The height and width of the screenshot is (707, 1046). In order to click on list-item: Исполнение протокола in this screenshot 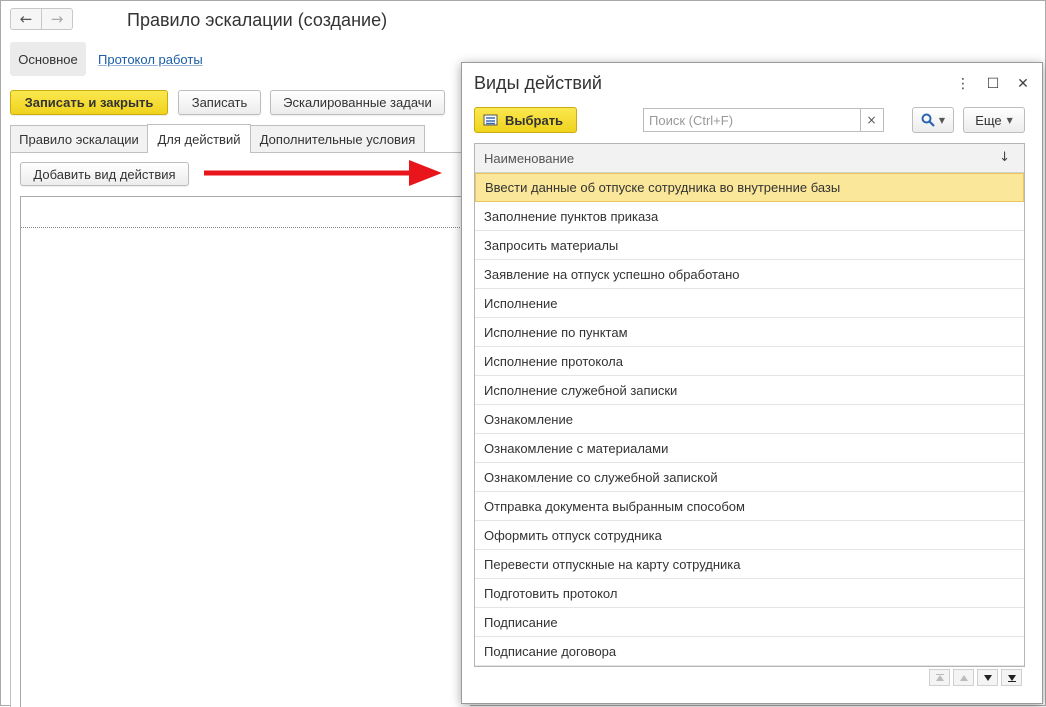, I will do `click(749, 361)`.